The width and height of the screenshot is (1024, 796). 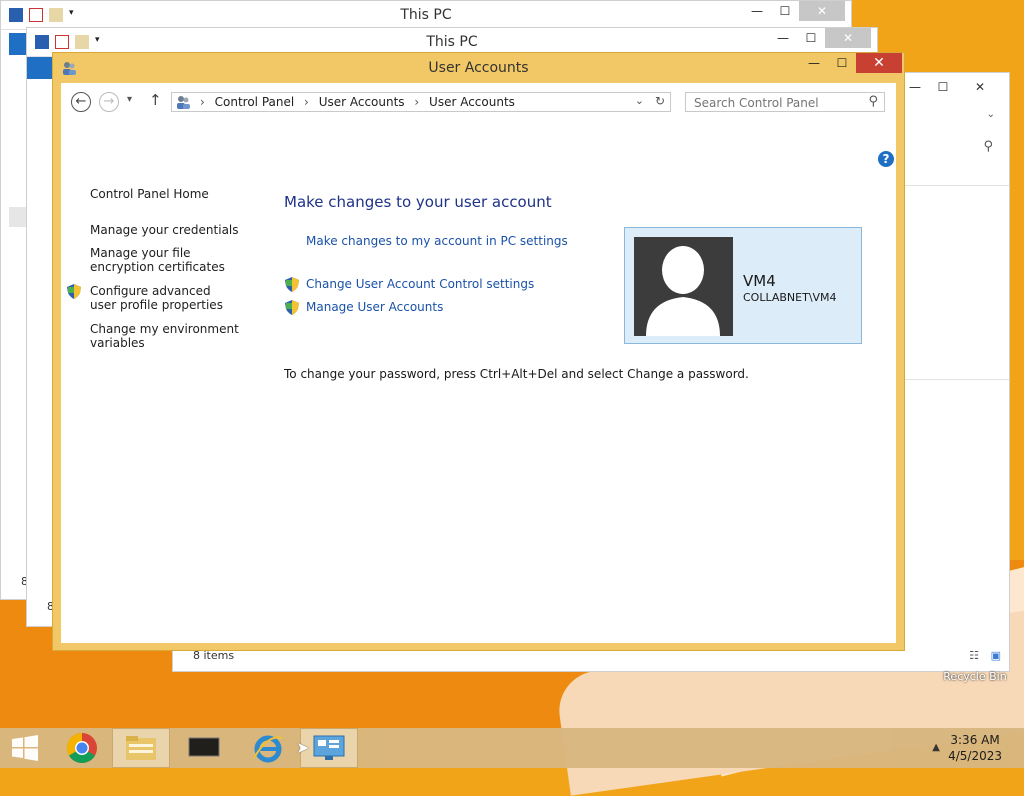 I want to click on details-view-icon: ☷, so click(x=974, y=655).